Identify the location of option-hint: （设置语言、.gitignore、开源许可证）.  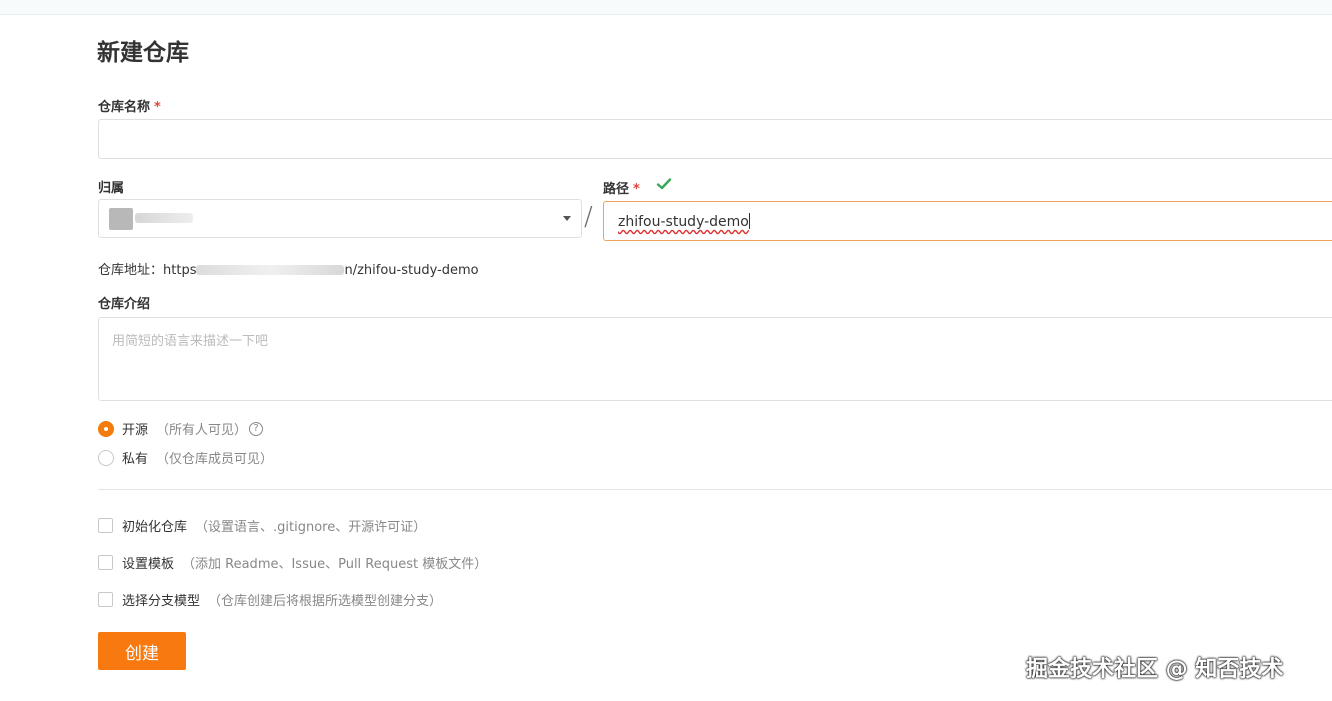
(311, 527).